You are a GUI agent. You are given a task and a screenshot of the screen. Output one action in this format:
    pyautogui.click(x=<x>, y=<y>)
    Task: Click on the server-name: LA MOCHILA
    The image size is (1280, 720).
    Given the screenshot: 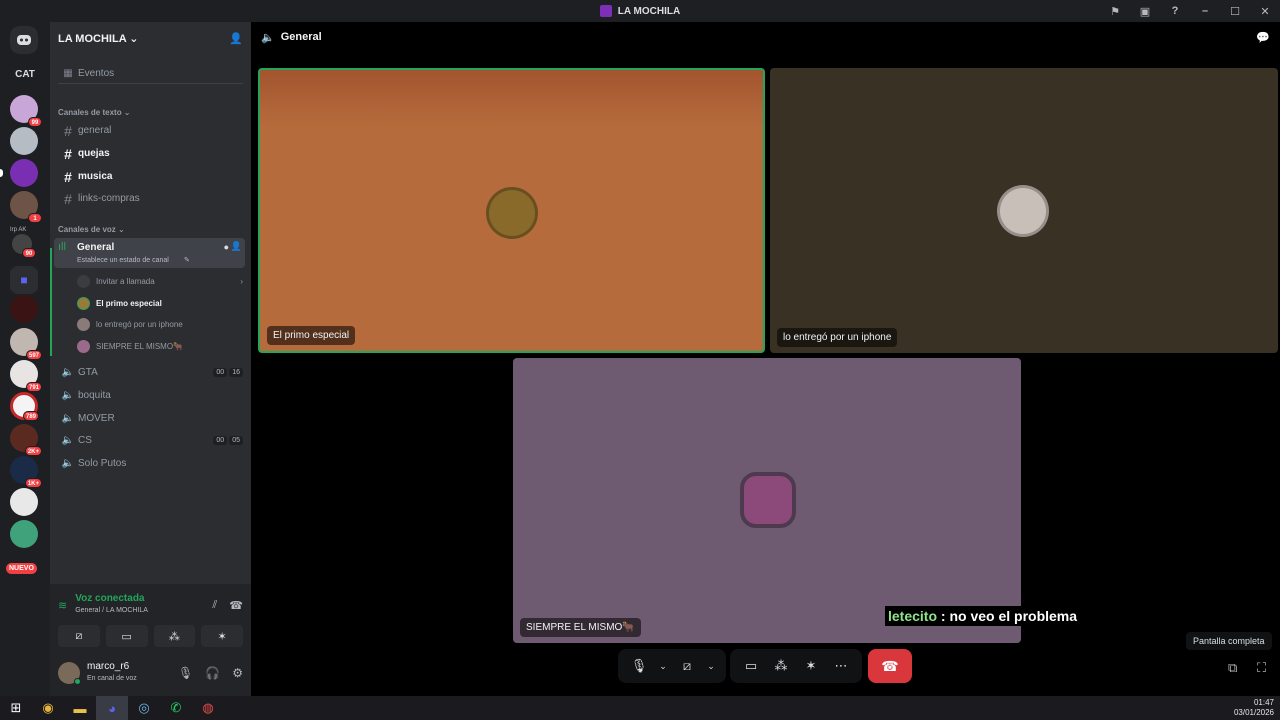 What is the action you would take?
    pyautogui.click(x=92, y=38)
    